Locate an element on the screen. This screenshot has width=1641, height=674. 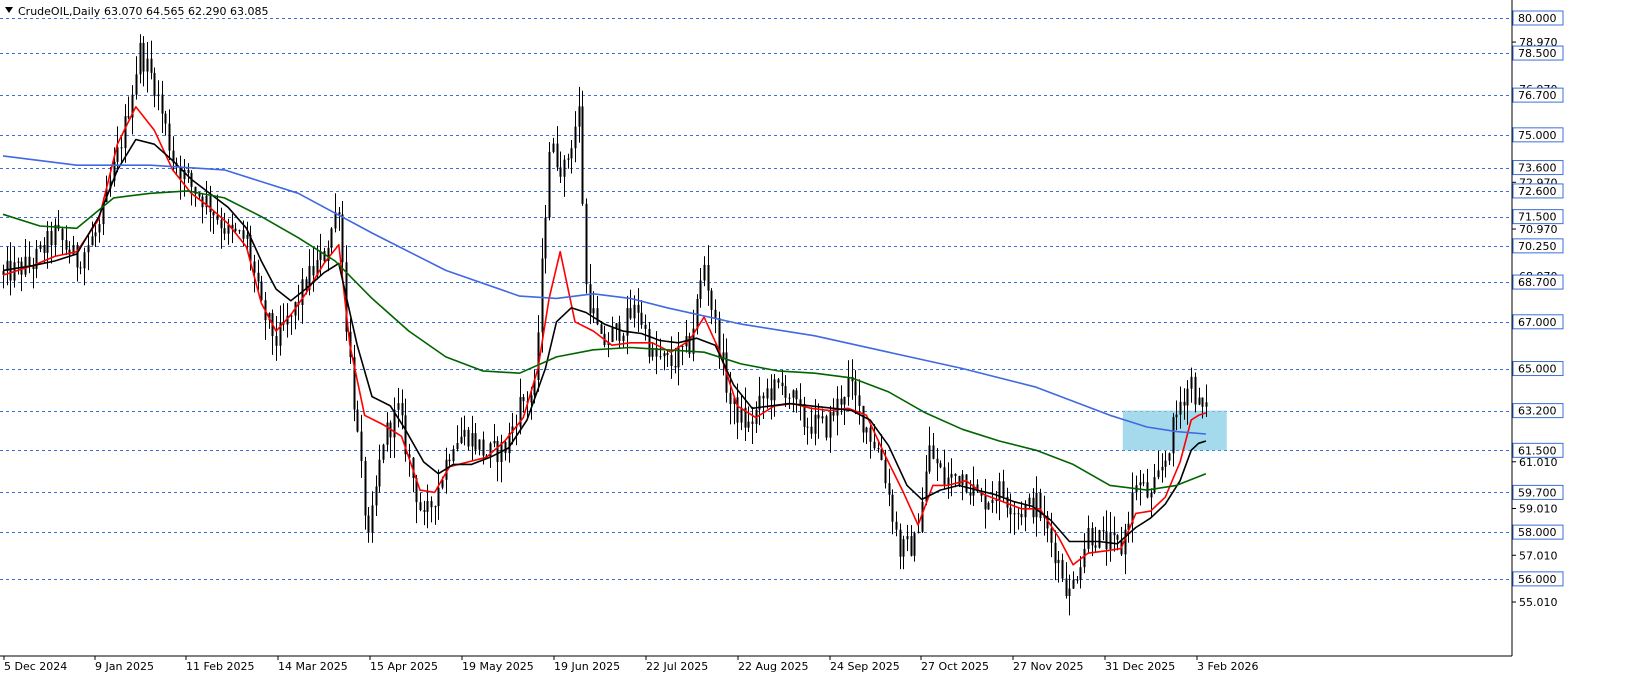
zone-layer is located at coordinates (1174, 430).